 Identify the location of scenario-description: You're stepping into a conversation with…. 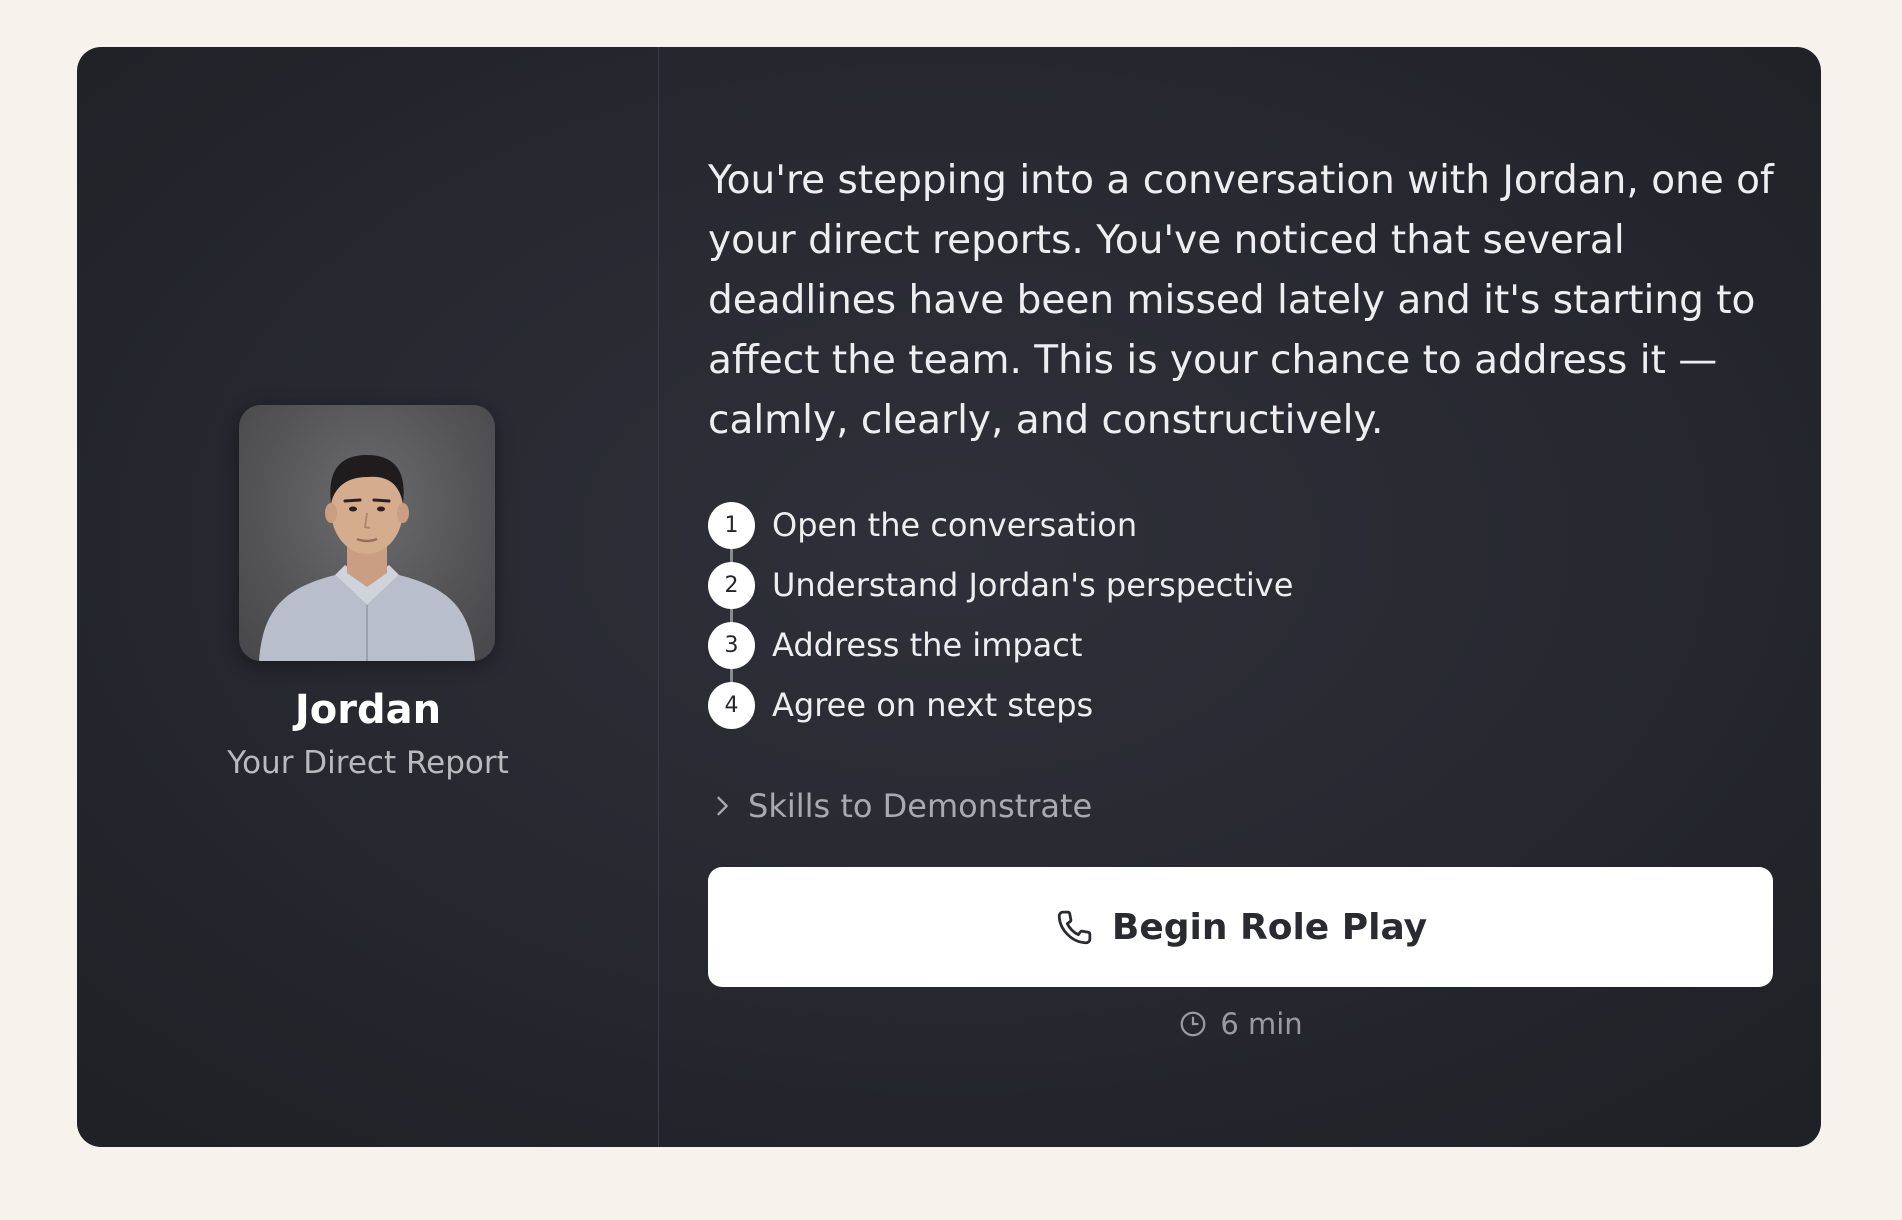
(1241, 300).